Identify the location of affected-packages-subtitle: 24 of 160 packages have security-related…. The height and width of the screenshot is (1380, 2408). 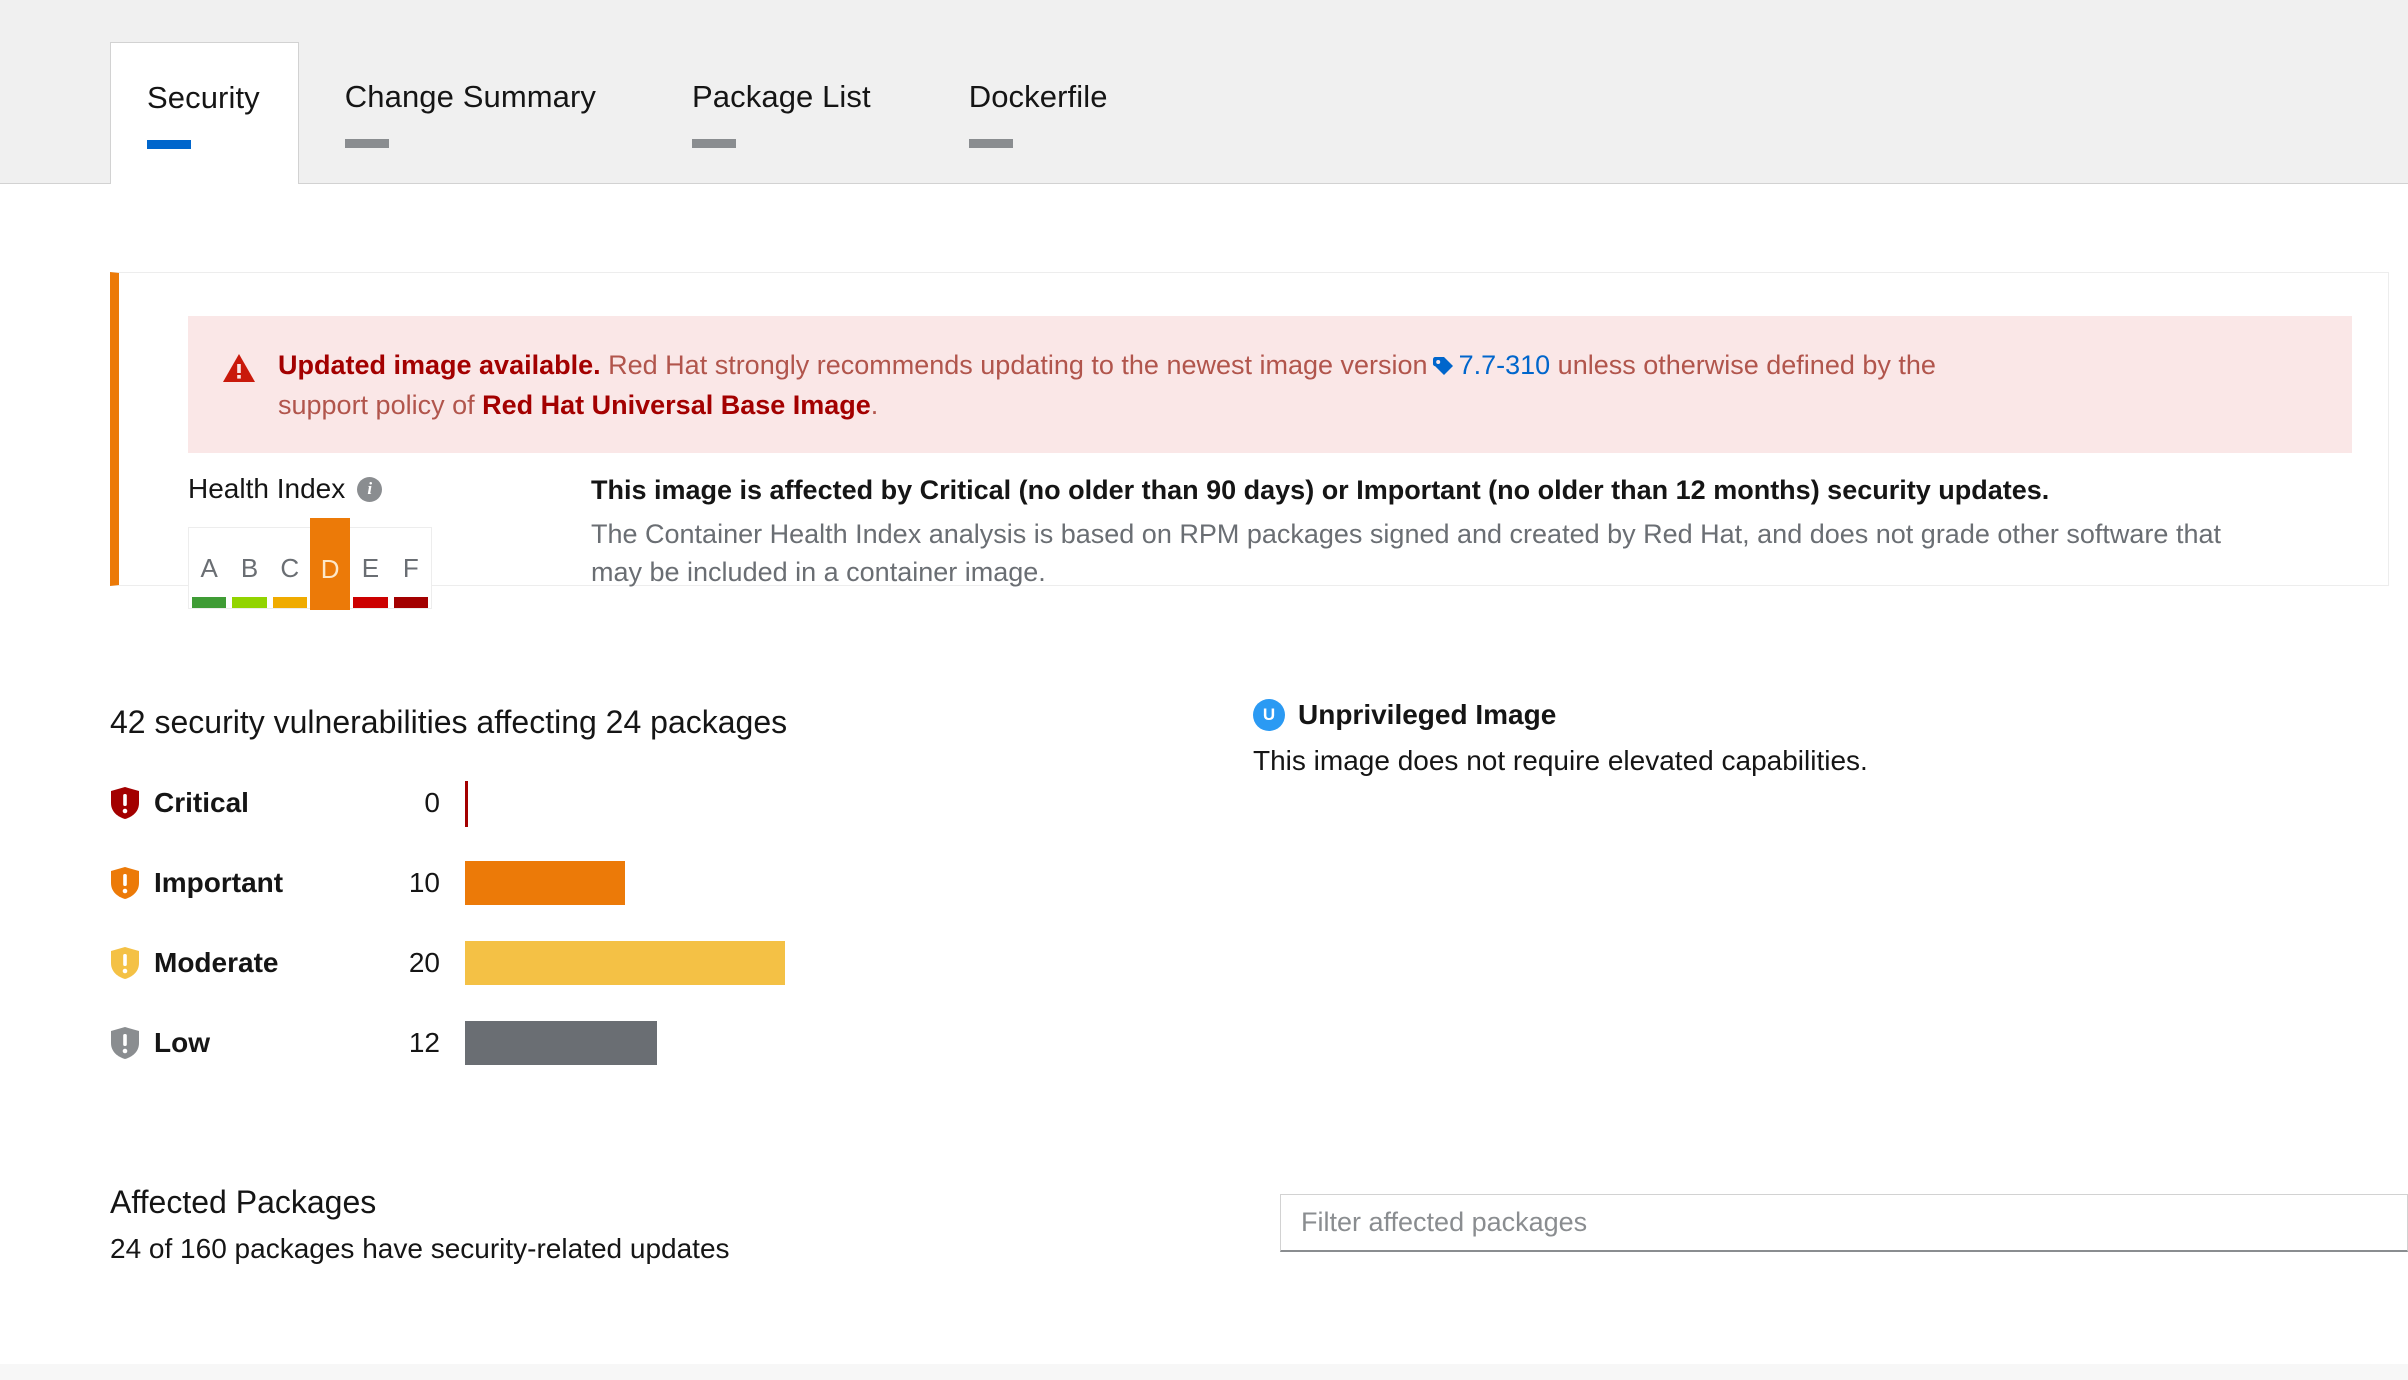
(420, 1248).